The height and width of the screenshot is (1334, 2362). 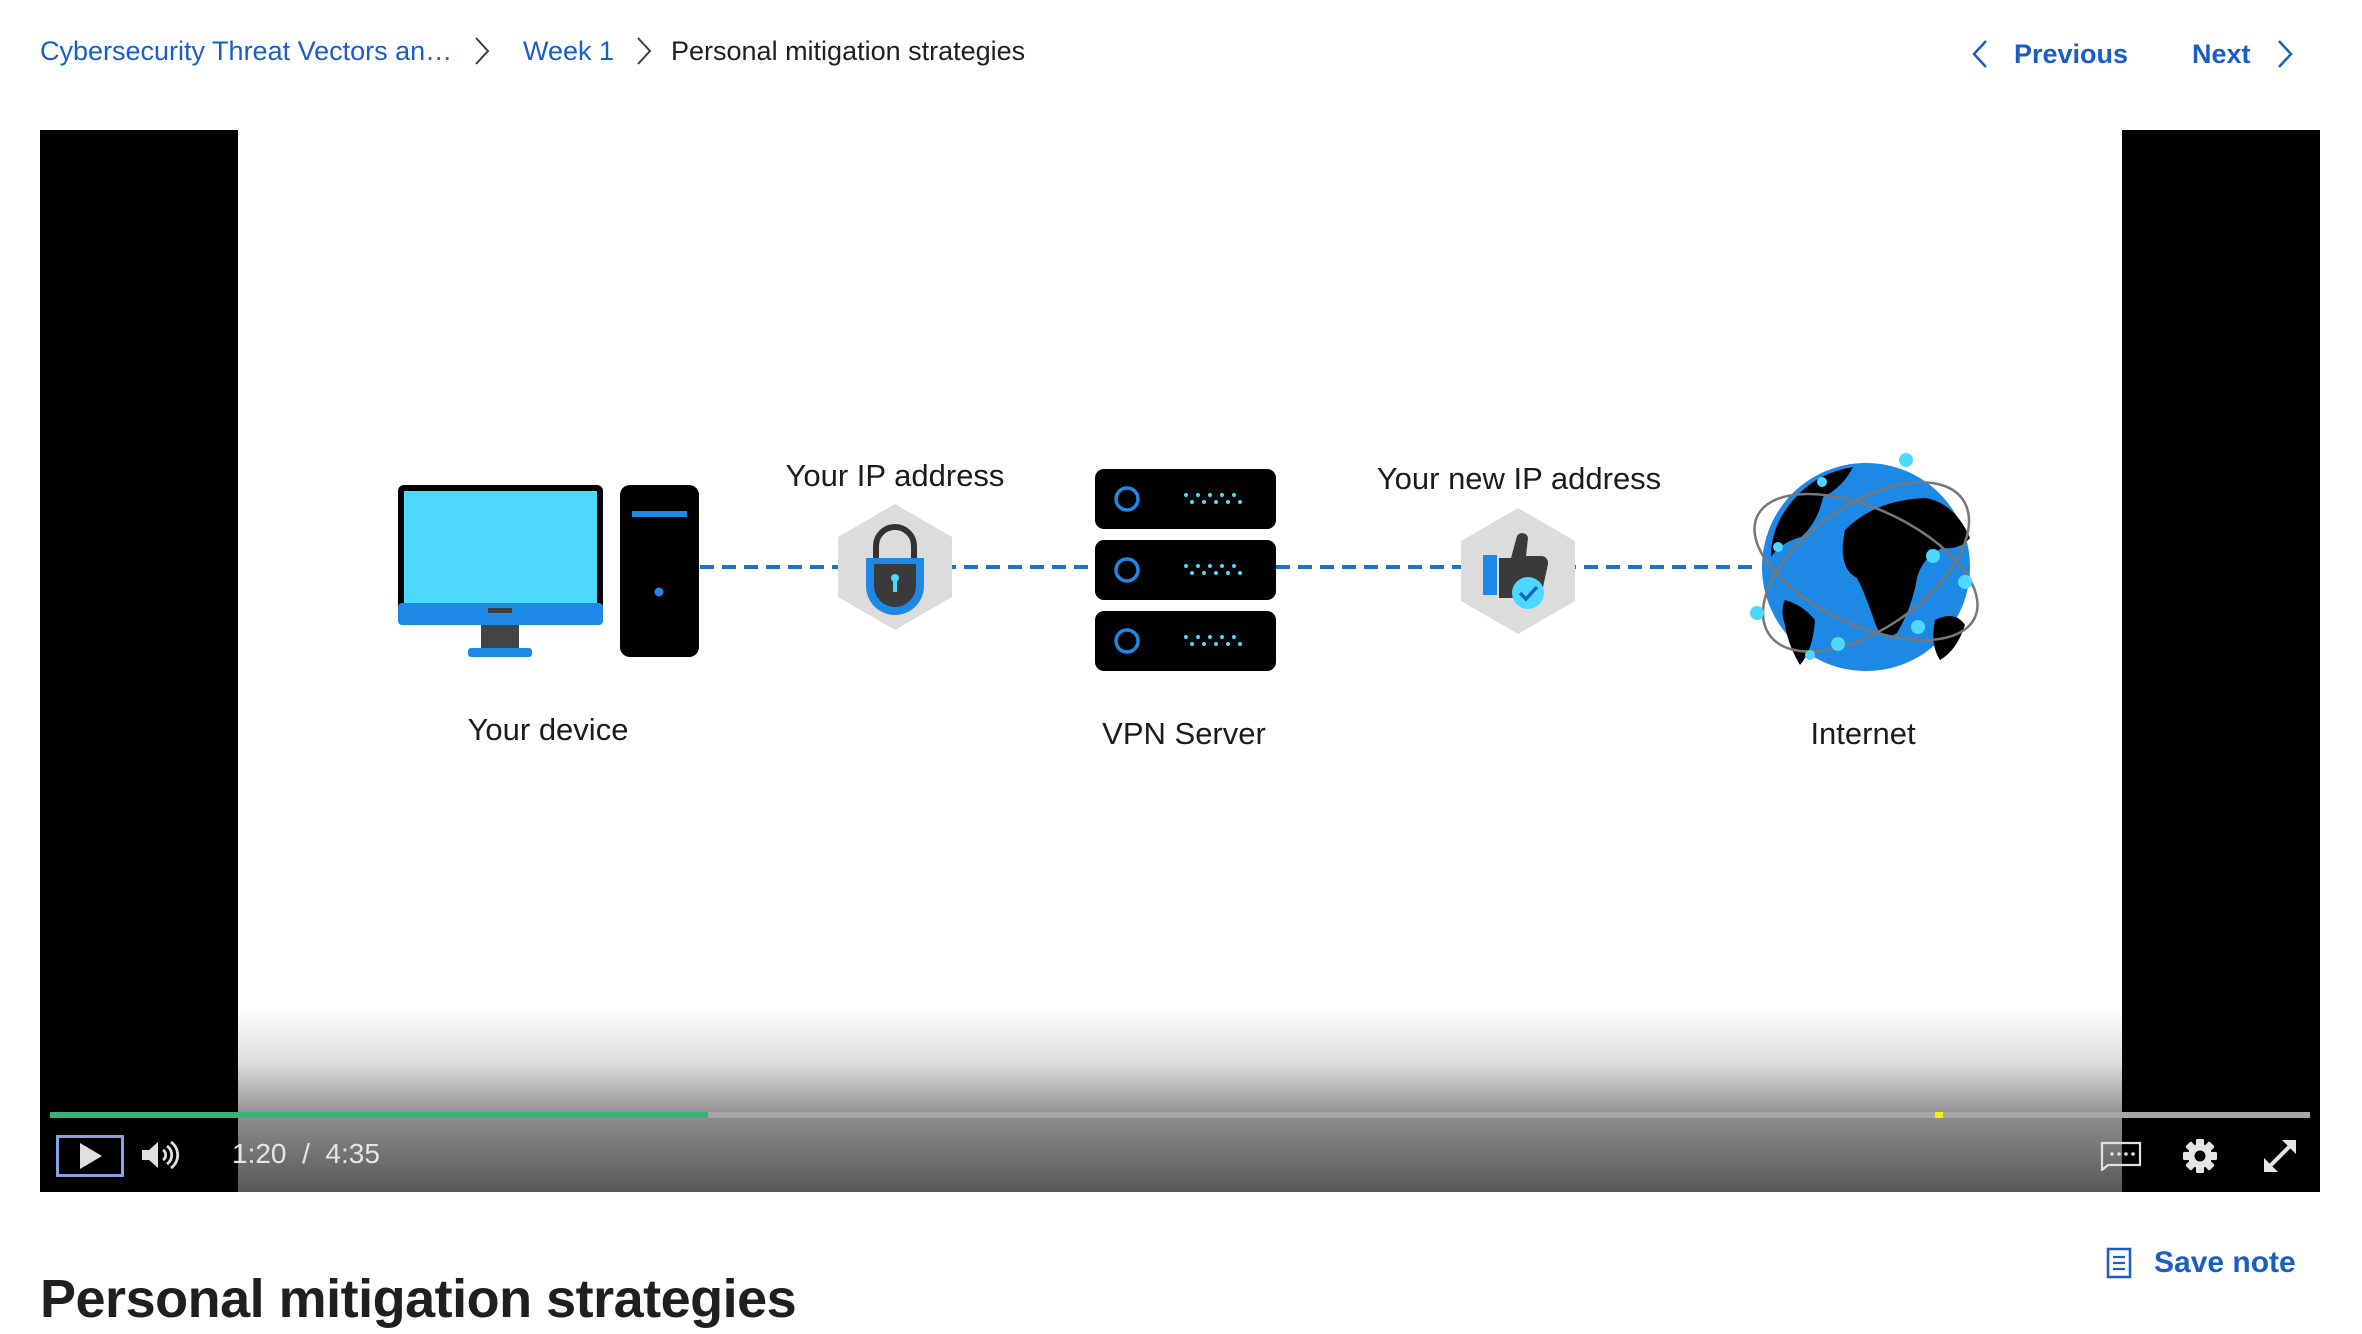 I want to click on next-label: Next, so click(x=2221, y=53).